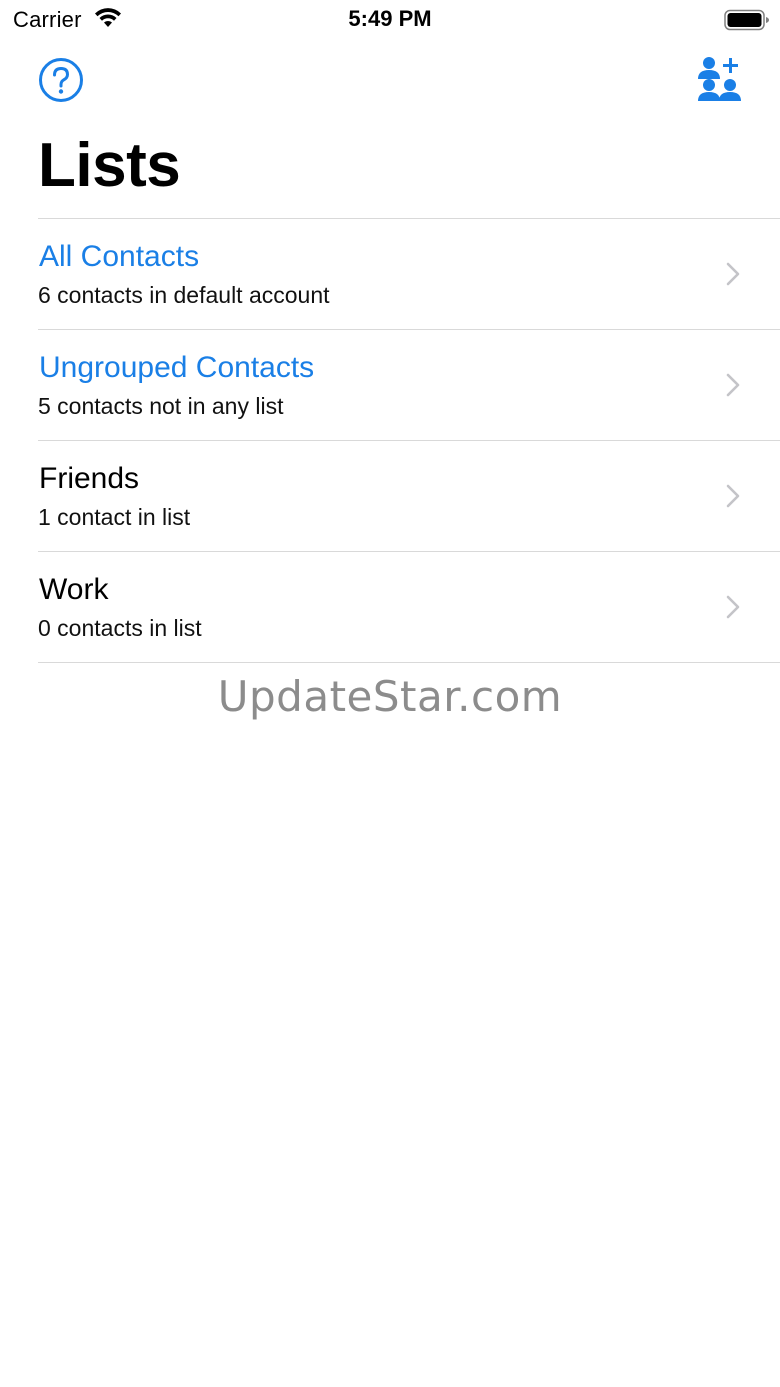  Describe the element at coordinates (89, 478) in the screenshot. I see `list-row-title: Friends` at that location.